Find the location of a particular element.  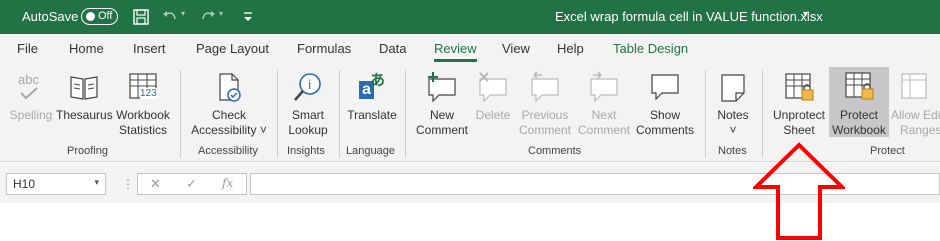

delete-comment-icon is located at coordinates (493, 87).